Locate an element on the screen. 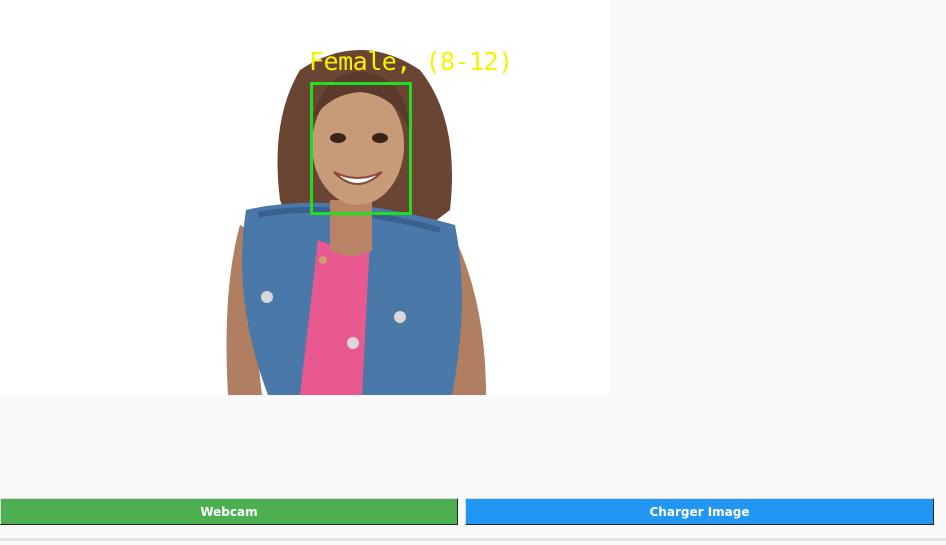 The width and height of the screenshot is (946, 545). status-bar-divider is located at coordinates (473, 539).